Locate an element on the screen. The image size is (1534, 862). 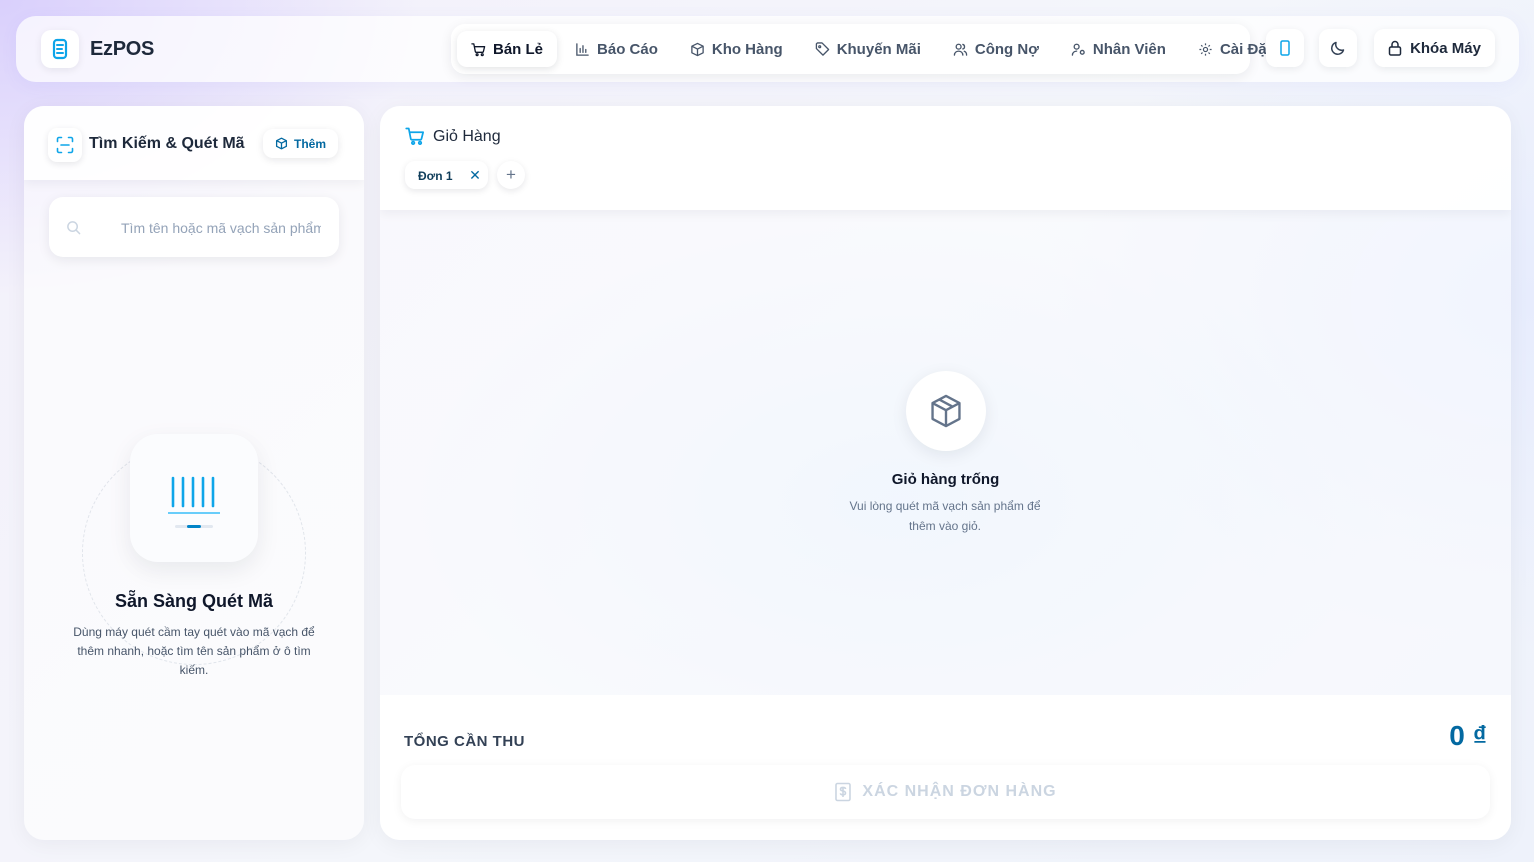
confirm-order-button: XÁC NHẬN ĐƠN HÀNG is located at coordinates (945, 792).